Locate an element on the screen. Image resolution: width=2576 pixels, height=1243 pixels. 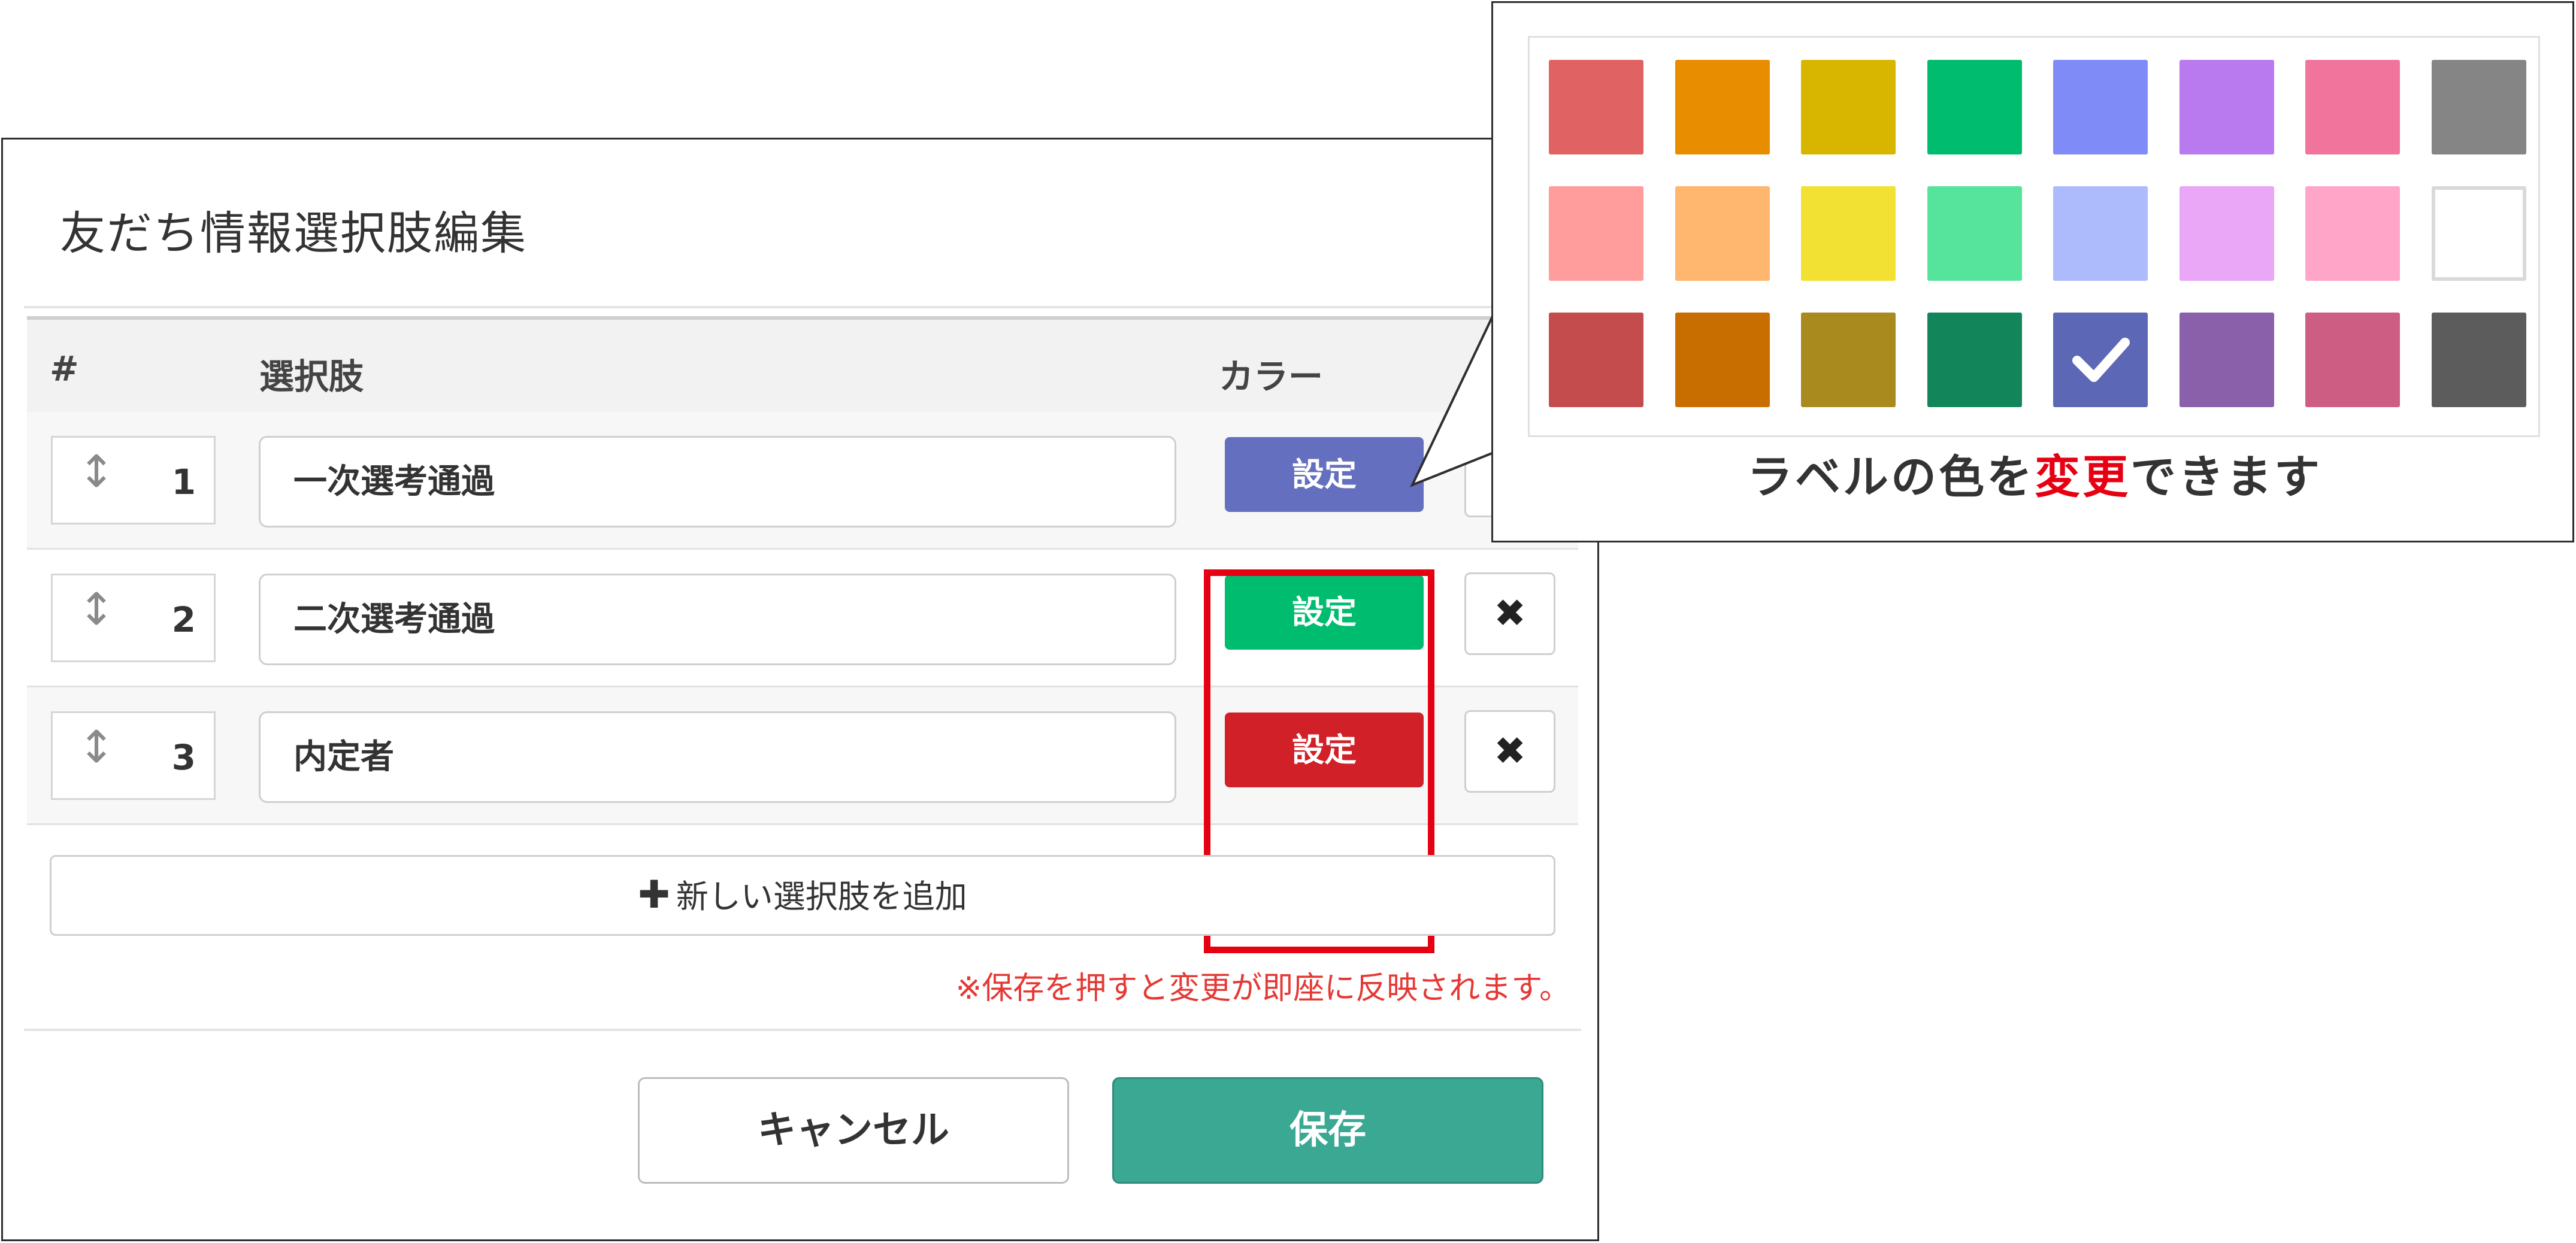
color-set-button: 設定 is located at coordinates (1324, 474).